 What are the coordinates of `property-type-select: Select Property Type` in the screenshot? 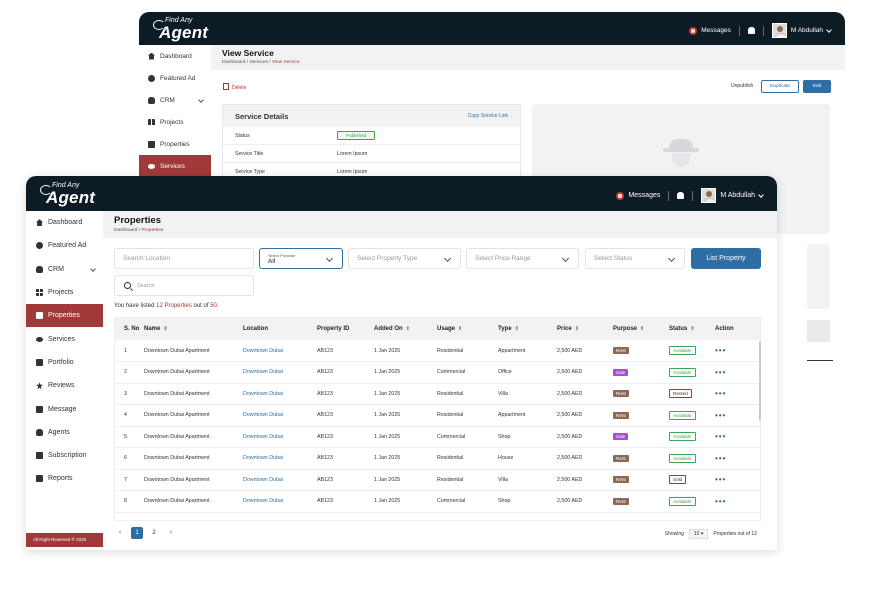 It's located at (404, 258).